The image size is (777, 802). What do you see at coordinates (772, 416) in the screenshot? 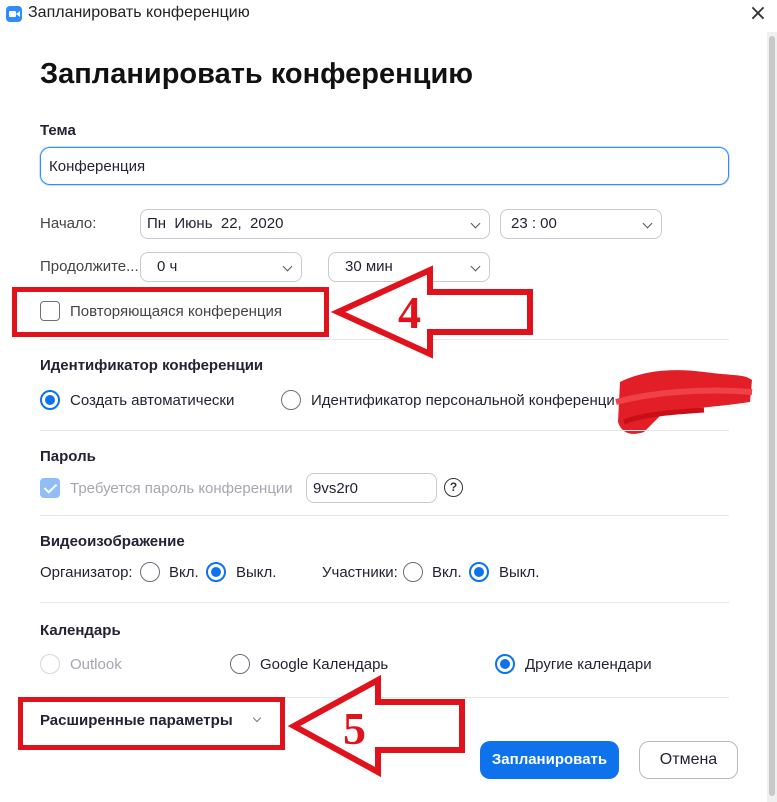
I see `scrollbar-thumb` at bounding box center [772, 416].